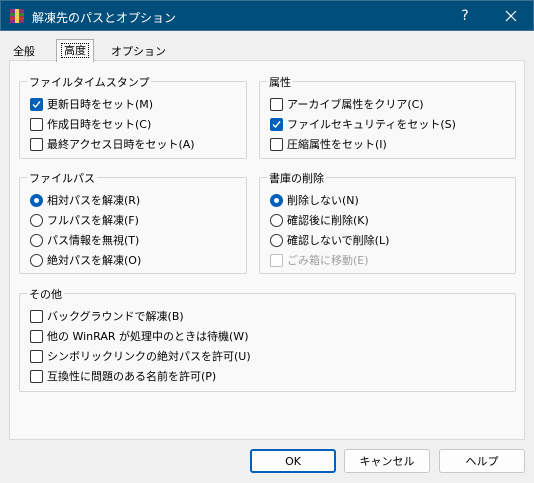 This screenshot has width=534, height=483. I want to click on option-label: 相対パスを解凍(R), so click(94, 200).